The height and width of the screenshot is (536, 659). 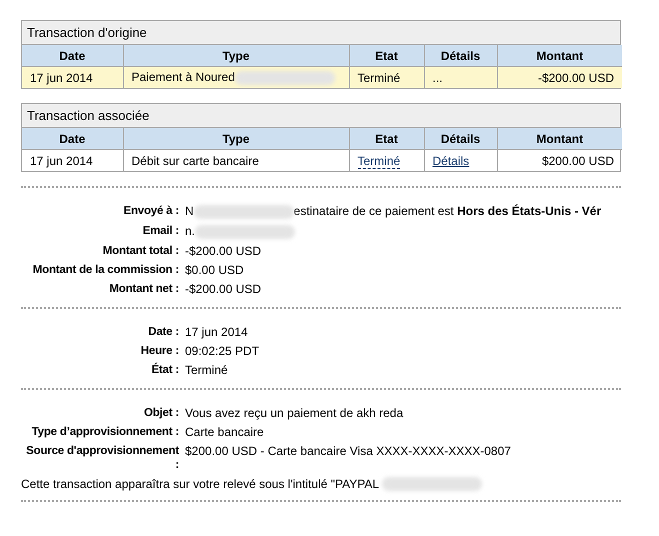 I want to click on field-value: $200.00 USD - Carte bancaire Visa XXXX-XXXX-XXXX-0807, so click(x=348, y=451).